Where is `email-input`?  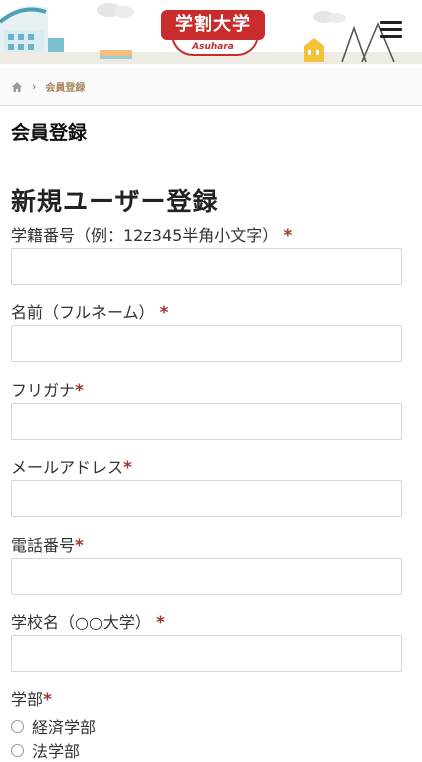 email-input is located at coordinates (206, 498).